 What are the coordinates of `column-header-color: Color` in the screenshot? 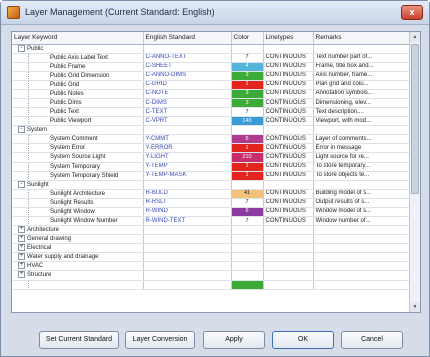 It's located at (247, 38).